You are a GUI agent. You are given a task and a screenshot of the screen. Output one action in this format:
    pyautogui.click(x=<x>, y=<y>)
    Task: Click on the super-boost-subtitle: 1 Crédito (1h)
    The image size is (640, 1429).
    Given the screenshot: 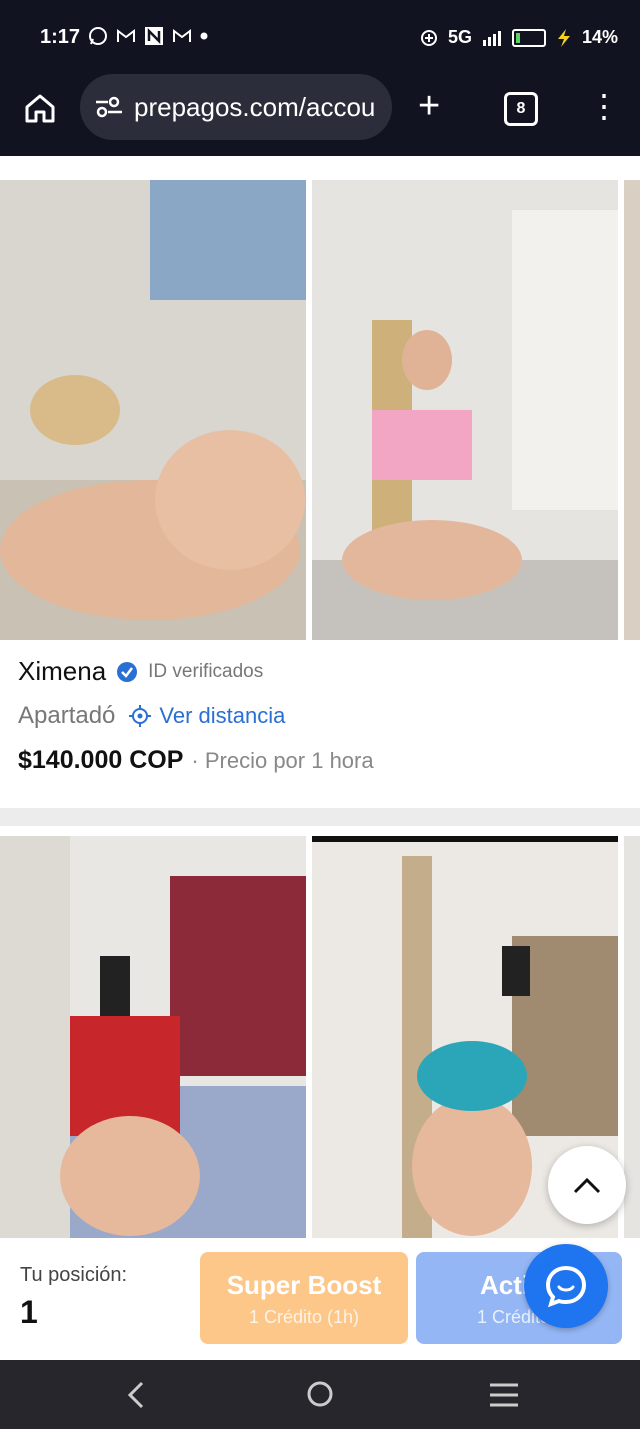 What is the action you would take?
    pyautogui.click(x=304, y=1317)
    